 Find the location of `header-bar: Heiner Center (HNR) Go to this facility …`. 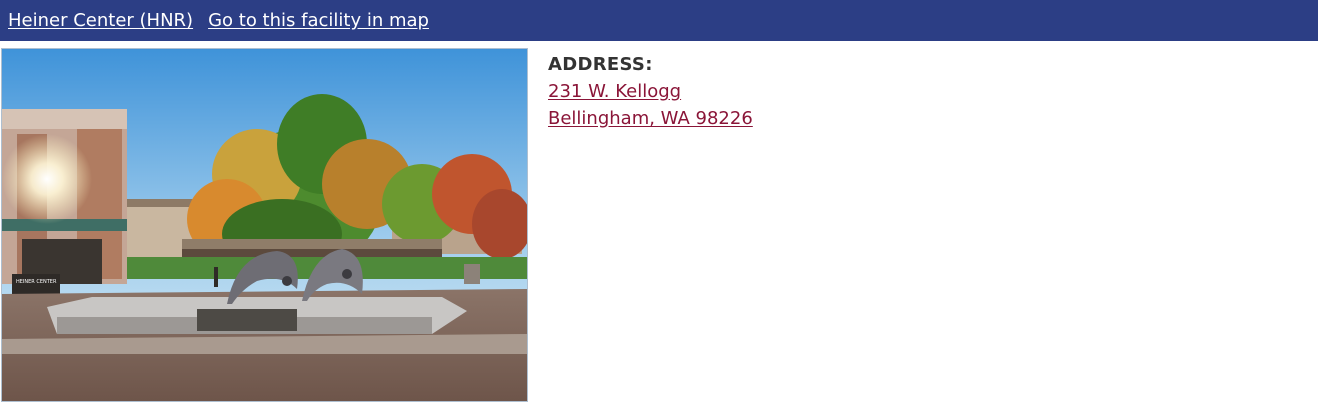

header-bar: Heiner Center (HNR) Go to this facility … is located at coordinates (659, 20).